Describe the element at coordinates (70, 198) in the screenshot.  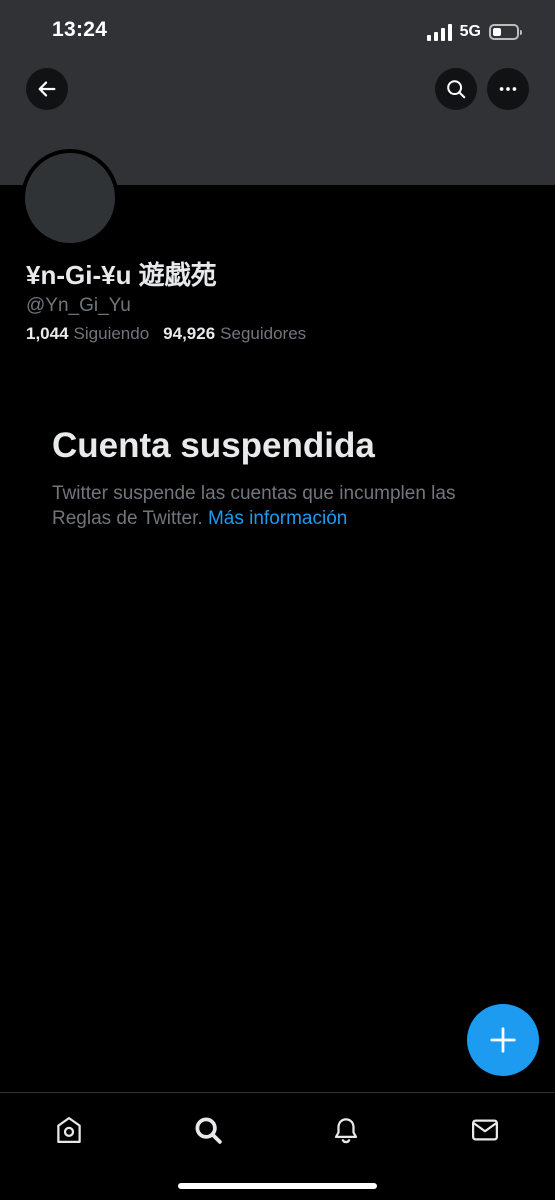
I see `avatar` at that location.